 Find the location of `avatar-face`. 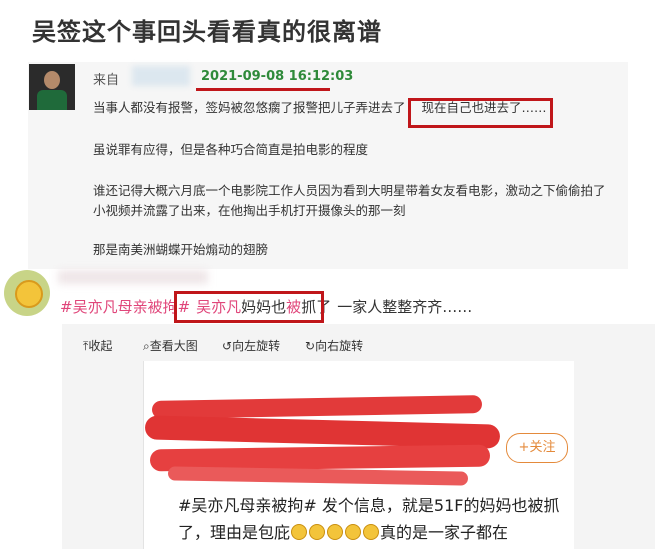

avatar-face is located at coordinates (52, 80).